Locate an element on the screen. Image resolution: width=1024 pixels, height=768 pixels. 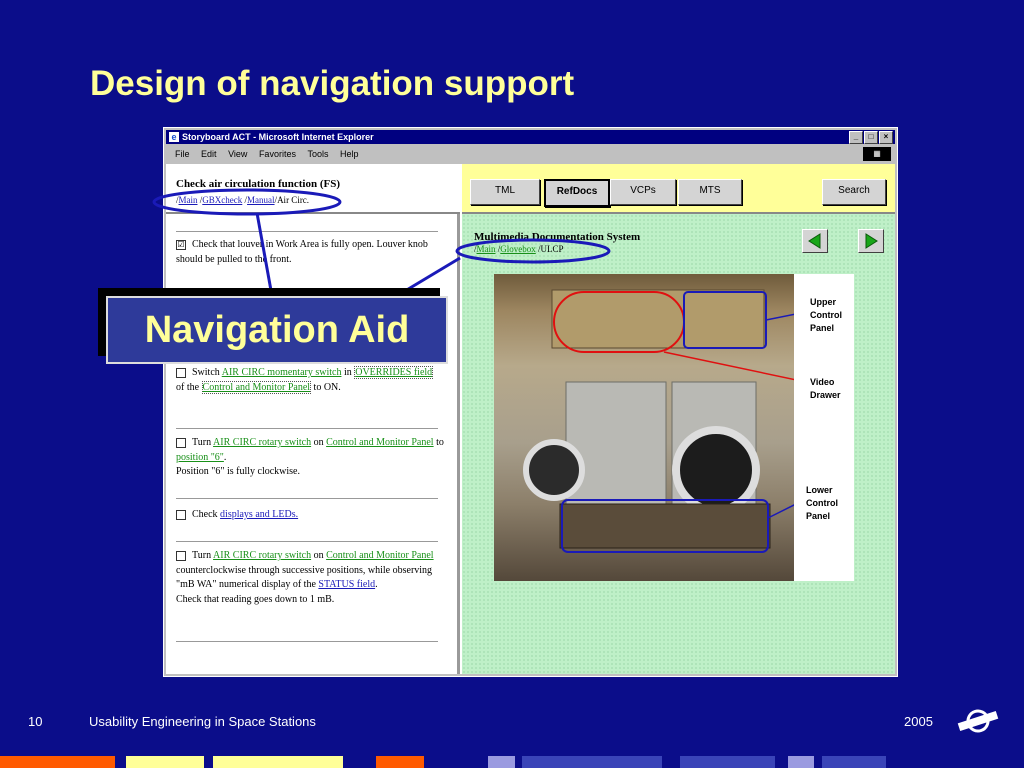
footer-year: 2005 is located at coordinates (918, 721).